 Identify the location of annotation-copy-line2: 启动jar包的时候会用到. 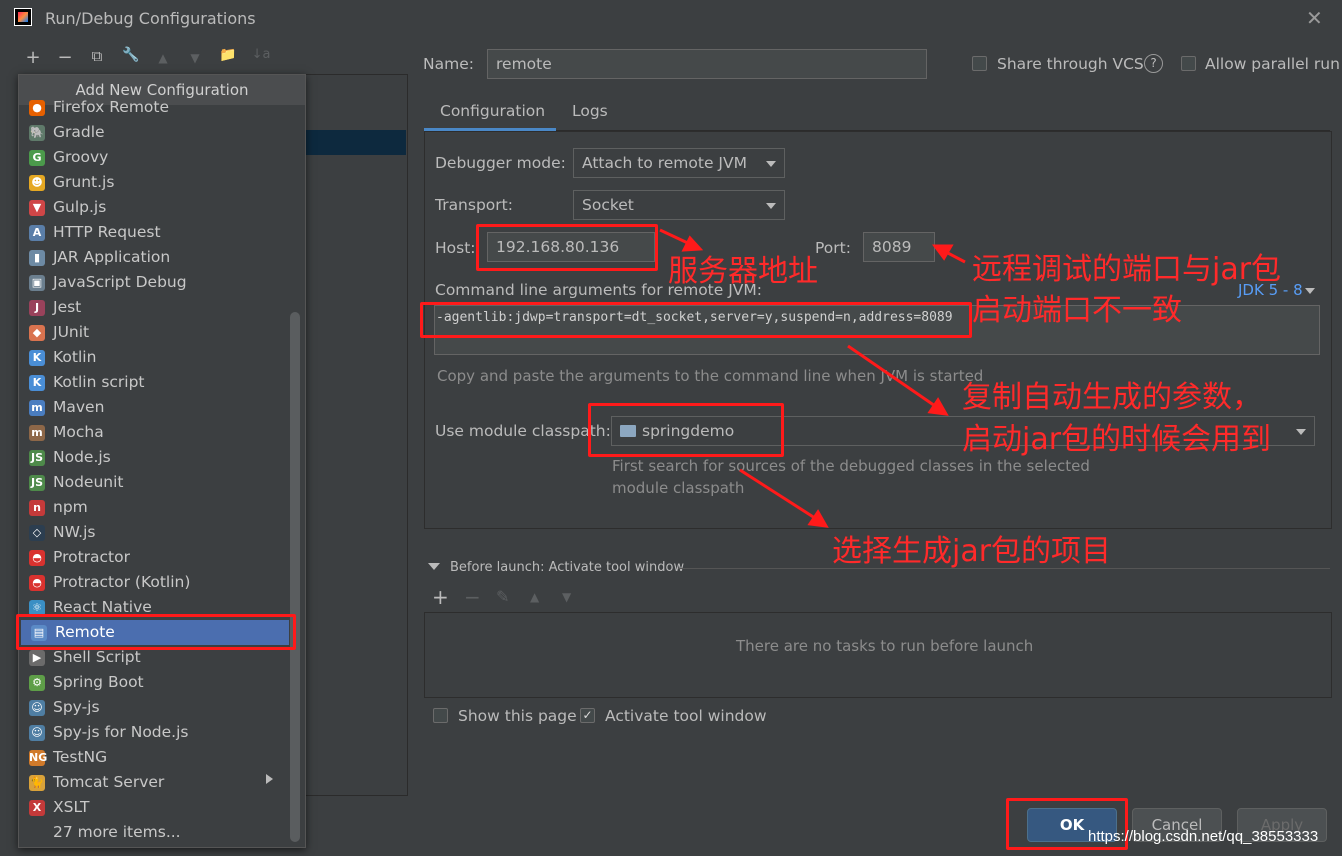
(1117, 439).